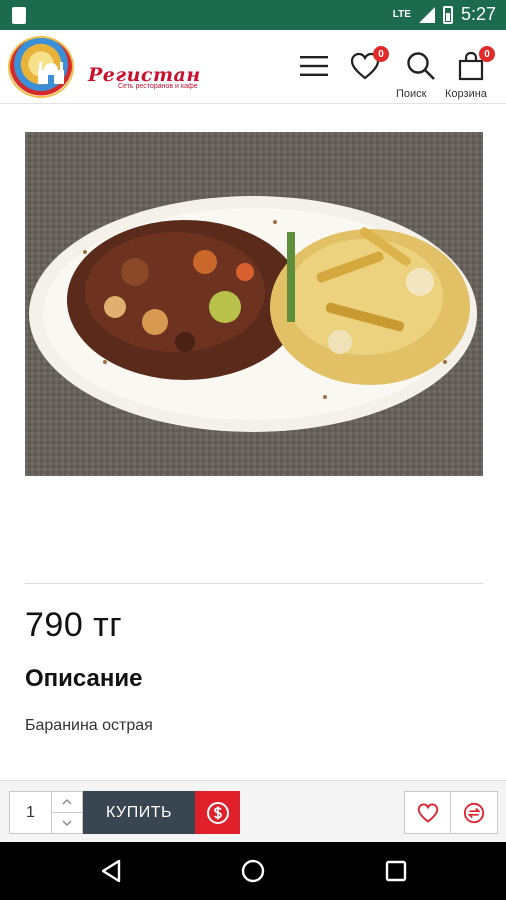 The image size is (506, 900). Describe the element at coordinates (381, 54) in the screenshot. I see `wishlist-badge: 0` at that location.